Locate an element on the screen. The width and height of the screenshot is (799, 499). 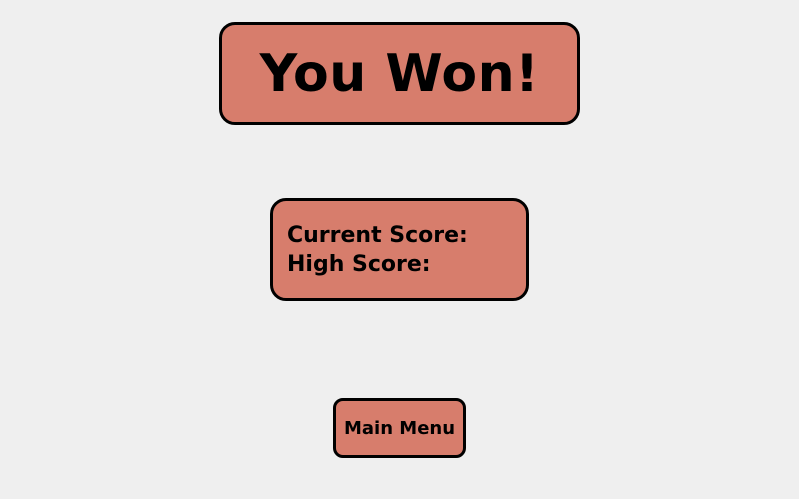
main-menu-button: Main Menu is located at coordinates (399, 428).